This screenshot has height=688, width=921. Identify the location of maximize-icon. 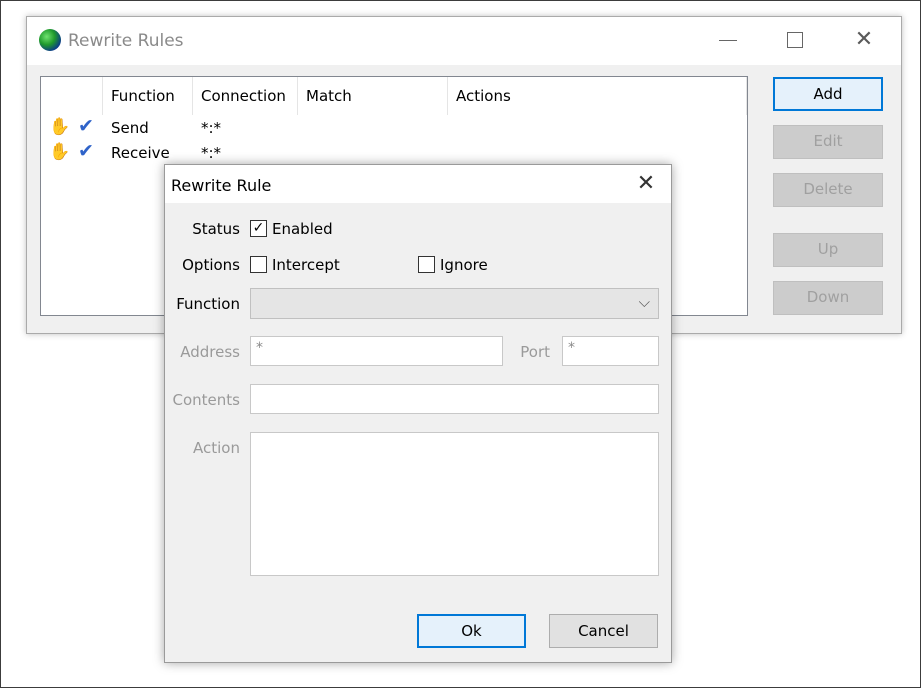
(795, 40).